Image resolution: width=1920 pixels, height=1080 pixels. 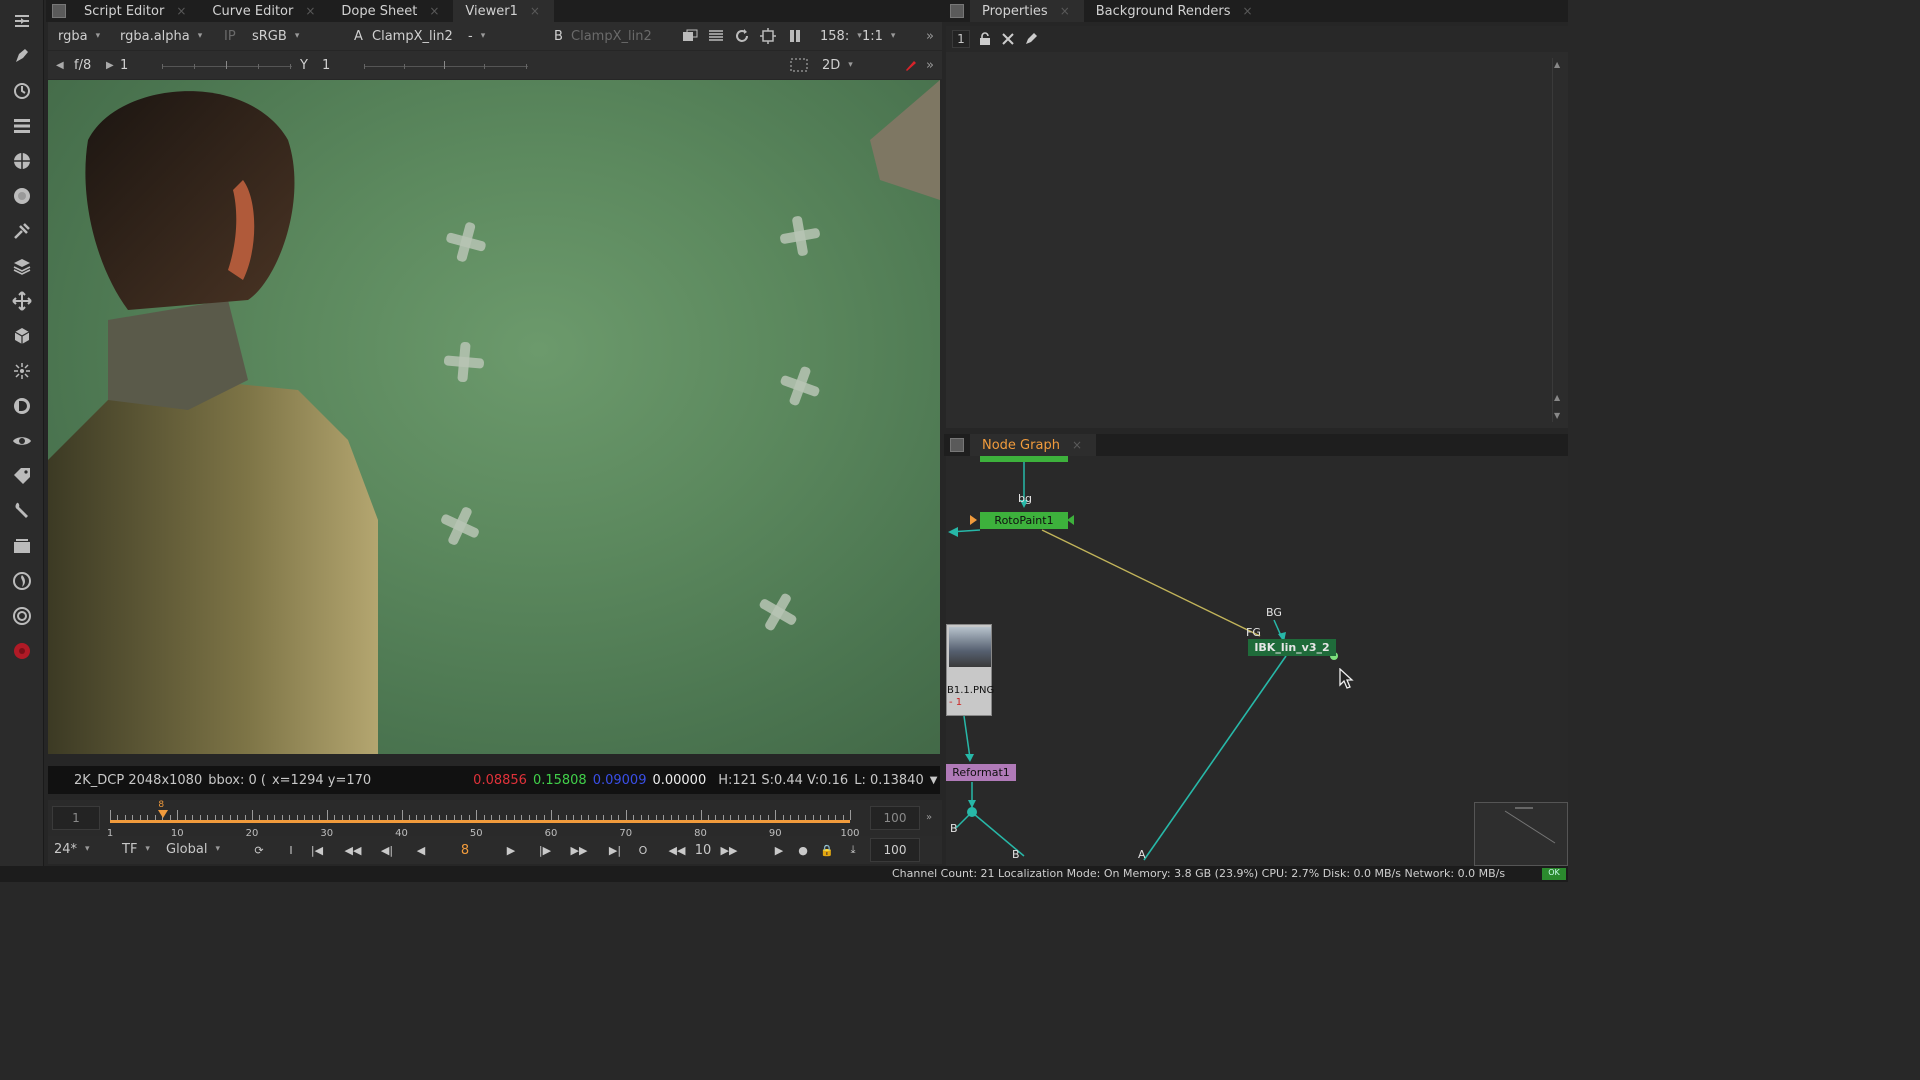 What do you see at coordinates (421, 850) in the screenshot?
I see `play-backward-icon: ◀` at bounding box center [421, 850].